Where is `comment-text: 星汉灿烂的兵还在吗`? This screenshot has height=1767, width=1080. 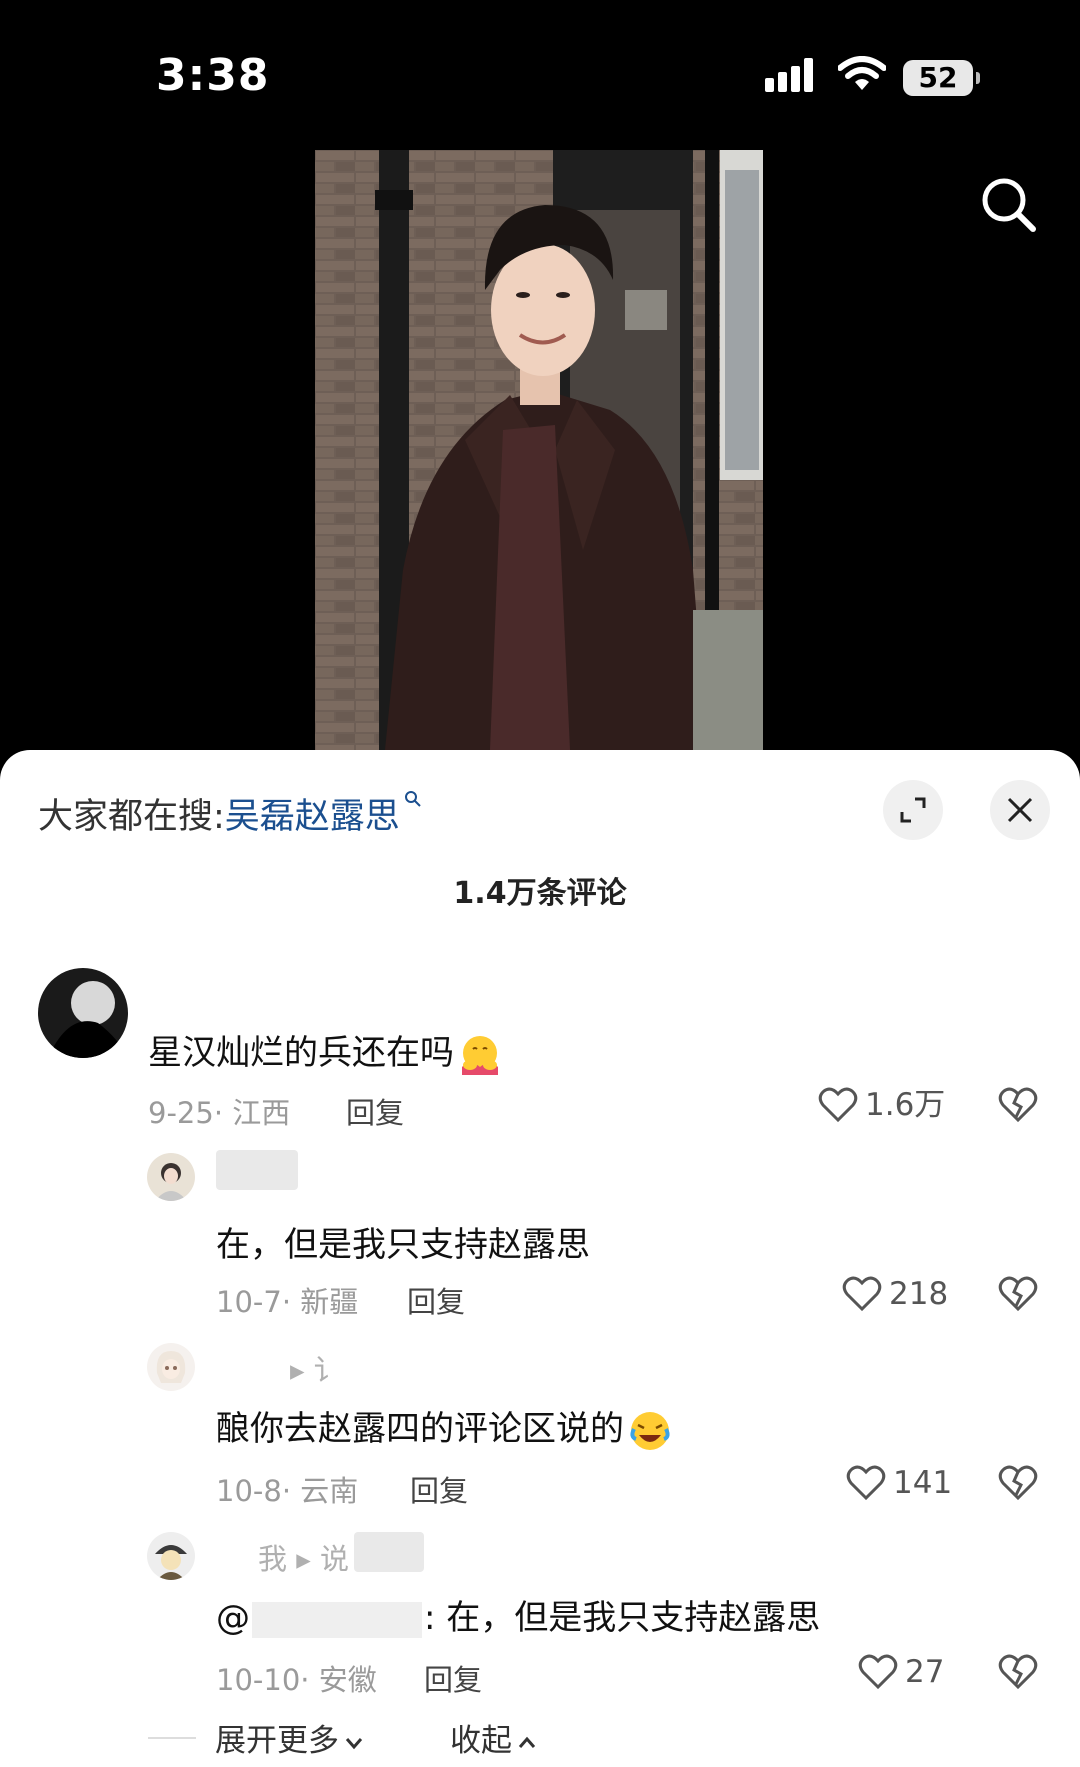 comment-text: 星汉灿烂的兵还在吗 is located at coordinates (325, 1051).